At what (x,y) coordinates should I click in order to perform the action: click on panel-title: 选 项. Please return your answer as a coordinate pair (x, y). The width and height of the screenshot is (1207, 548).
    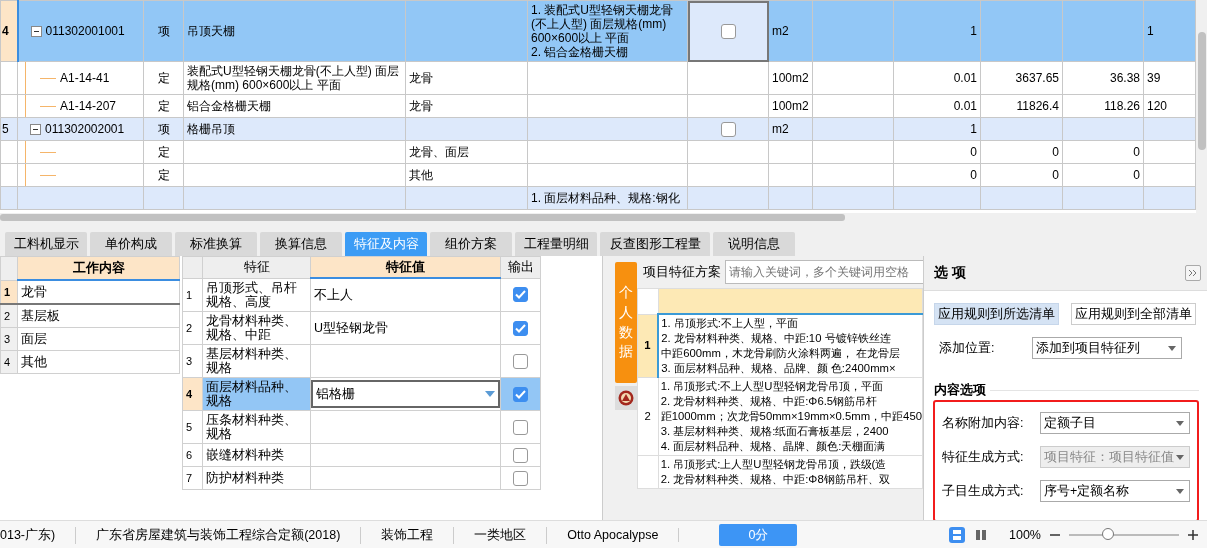
    Looking at the image, I should click on (950, 273).